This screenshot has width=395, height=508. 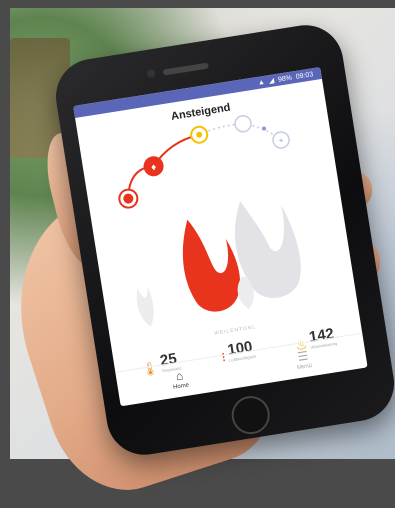 What do you see at coordinates (145, 306) in the screenshot?
I see `ghost-flame-small` at bounding box center [145, 306].